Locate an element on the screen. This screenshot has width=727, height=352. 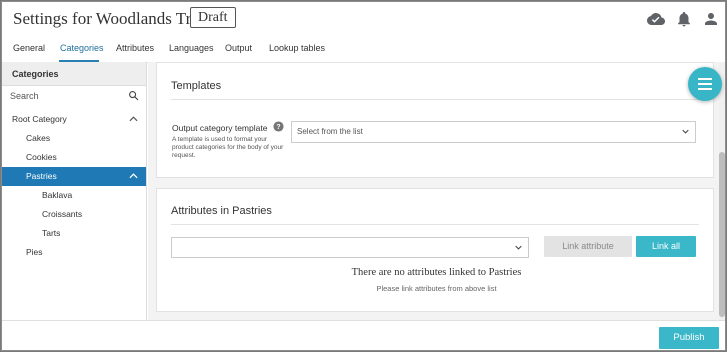
tree-item-cakes: Cakes is located at coordinates (74, 138).